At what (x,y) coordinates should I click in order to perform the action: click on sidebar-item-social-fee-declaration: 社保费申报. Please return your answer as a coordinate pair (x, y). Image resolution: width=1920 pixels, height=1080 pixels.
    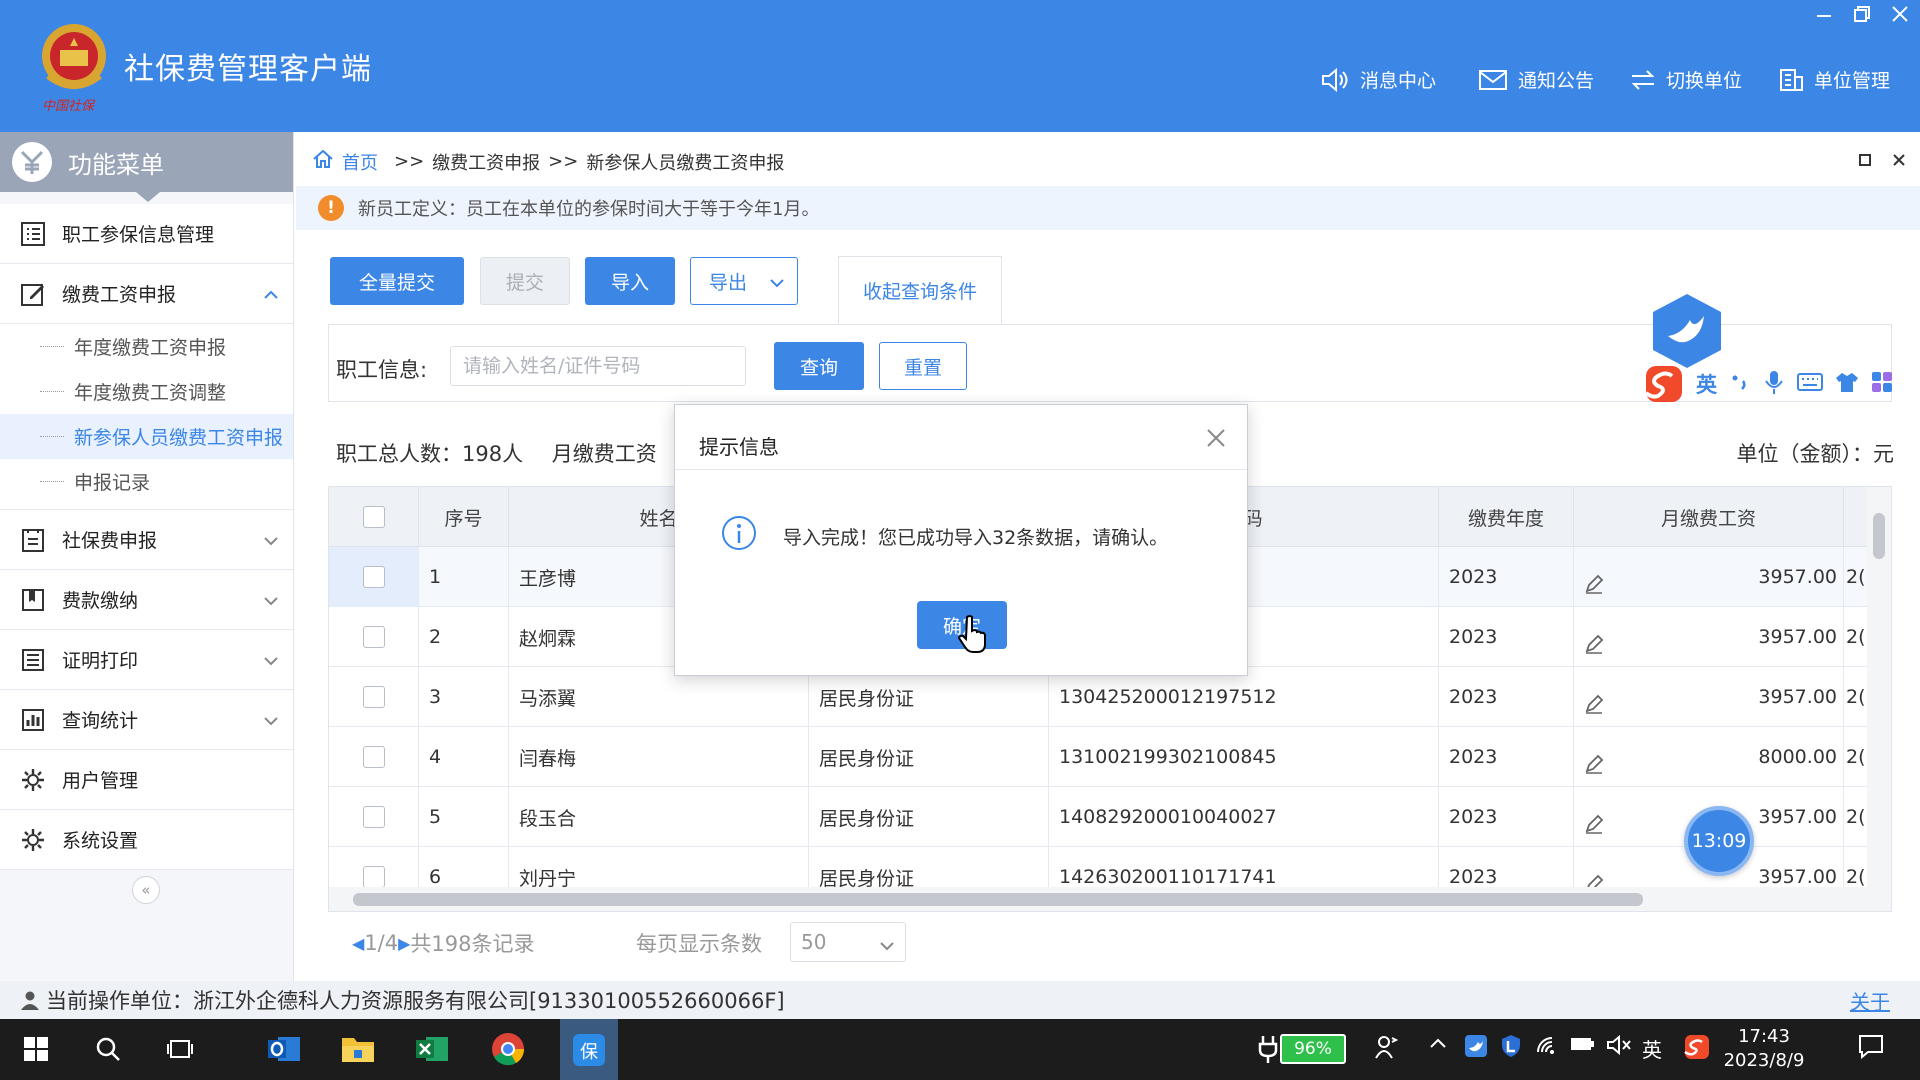
    Looking at the image, I should click on (146, 540).